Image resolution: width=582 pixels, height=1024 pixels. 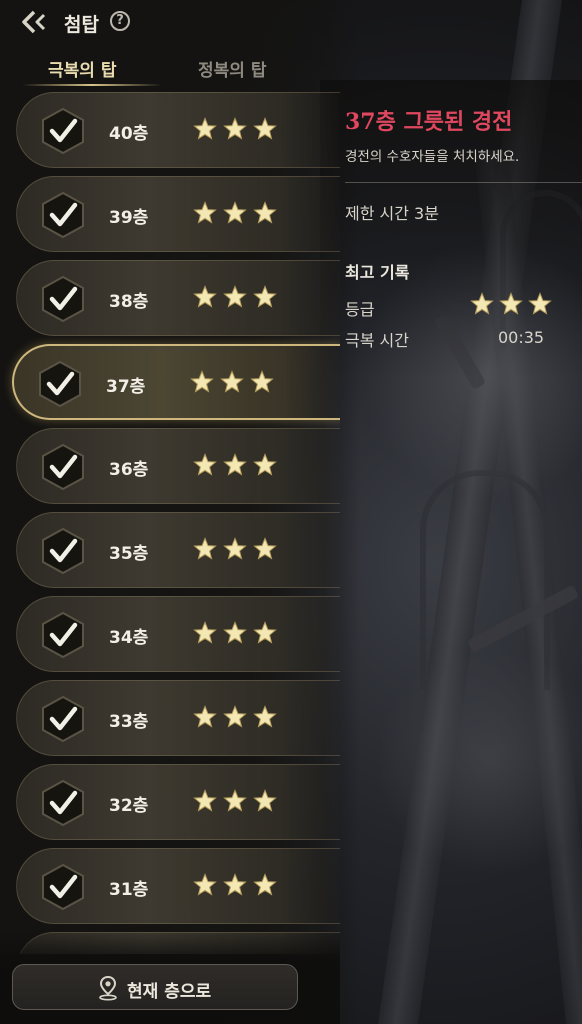 What do you see at coordinates (129, 554) in the screenshot?
I see `floor-label: 35층` at bounding box center [129, 554].